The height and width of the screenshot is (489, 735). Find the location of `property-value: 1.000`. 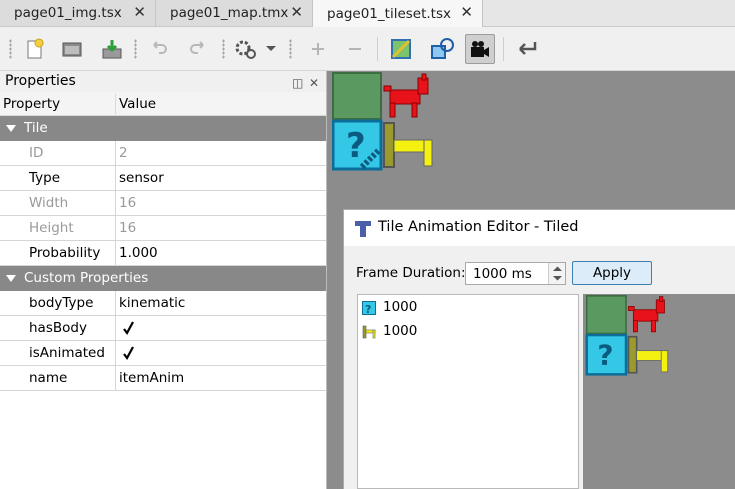

property-value: 1.000 is located at coordinates (221, 253).